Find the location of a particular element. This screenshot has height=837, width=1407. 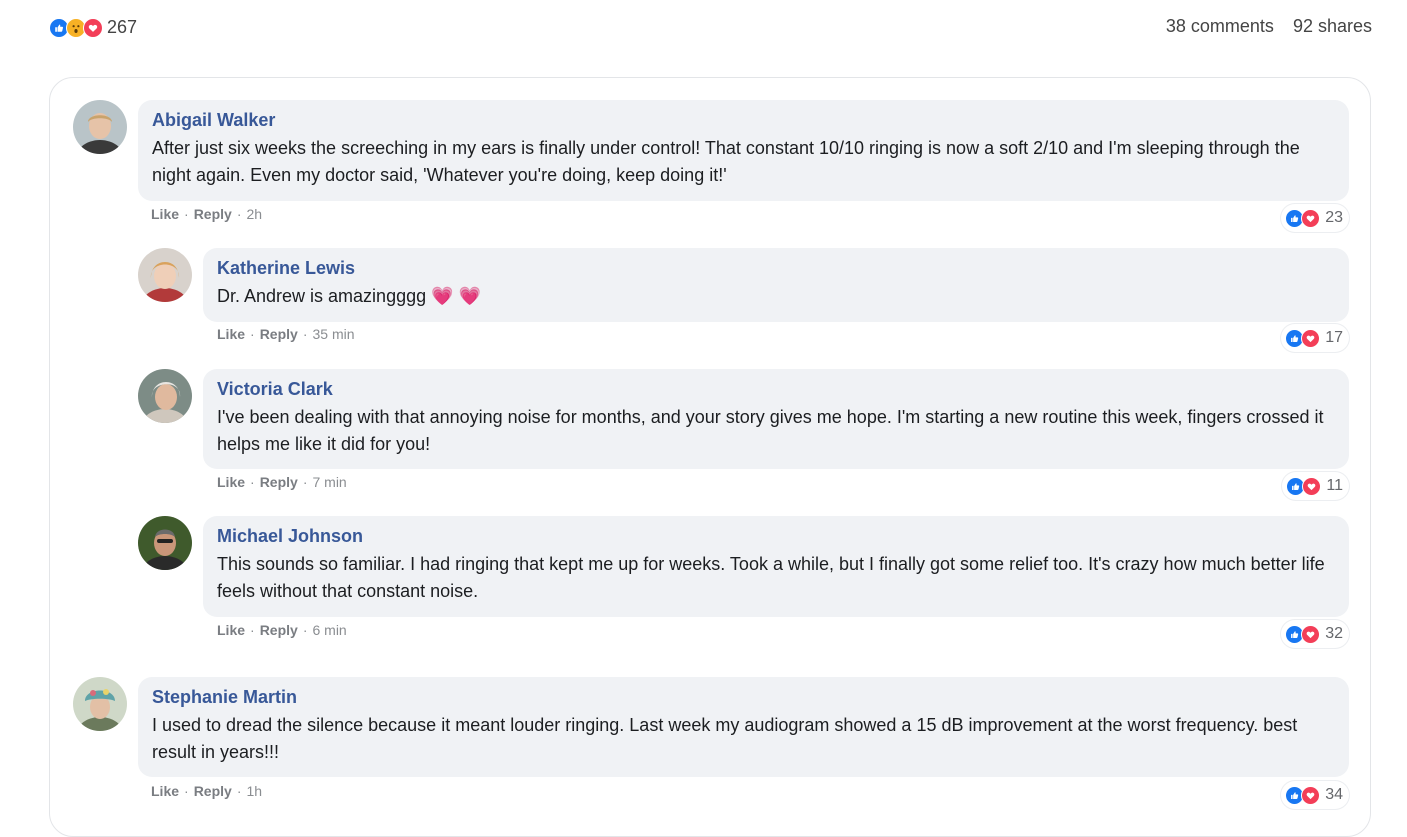

reaction-count: 23 is located at coordinates (1334, 217).